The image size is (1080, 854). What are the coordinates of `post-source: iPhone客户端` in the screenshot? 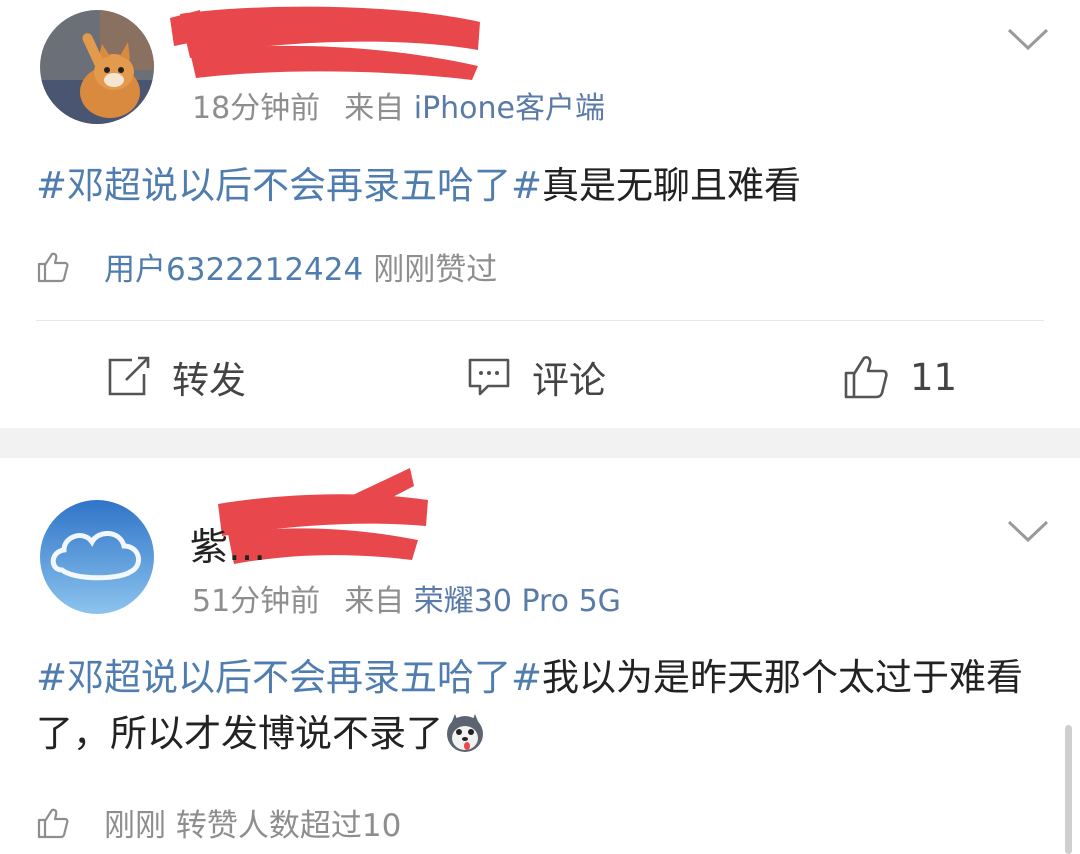 It's located at (509, 108).